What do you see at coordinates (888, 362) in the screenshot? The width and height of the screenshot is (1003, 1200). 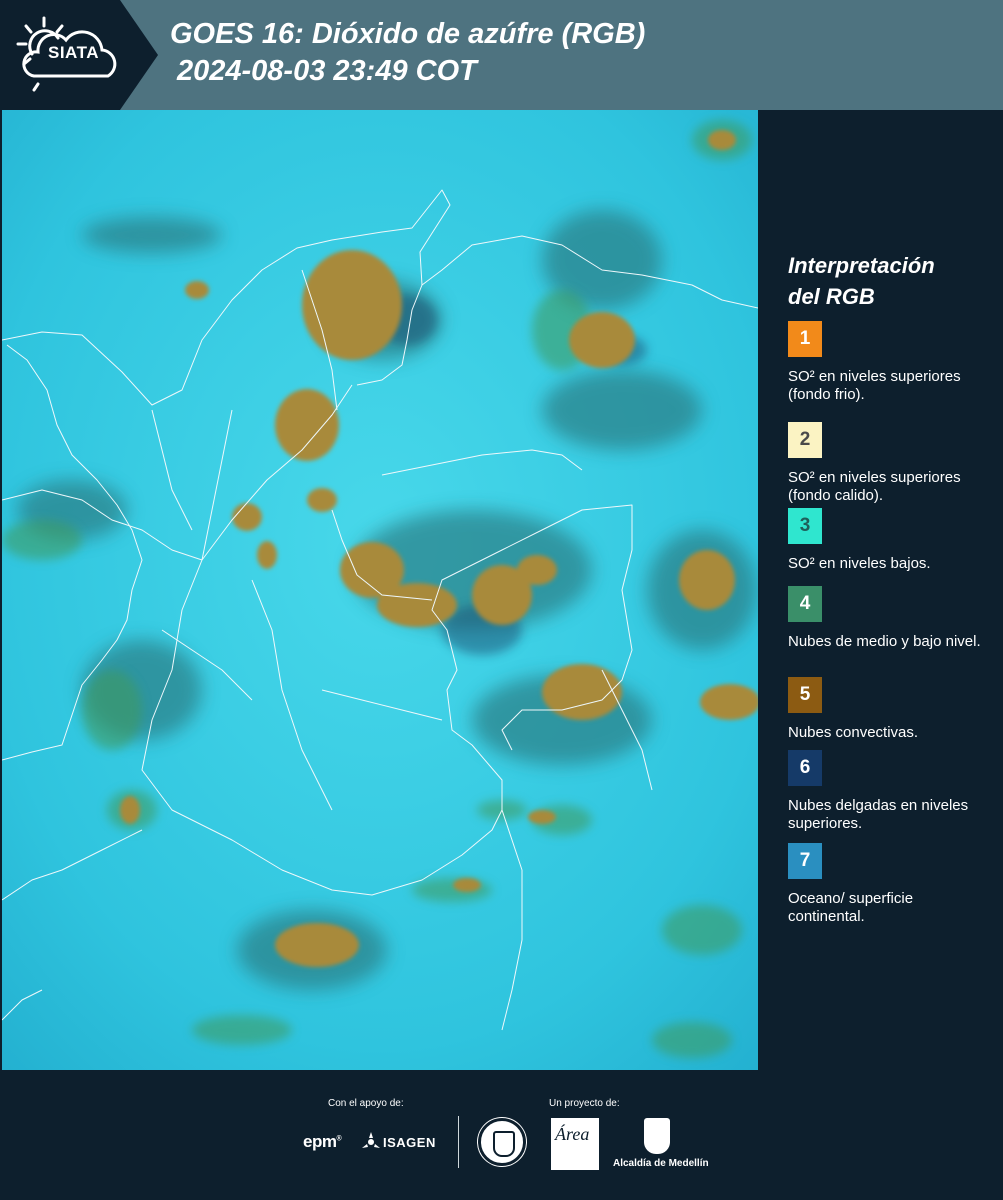 I see `legend-item: 1 SO² en niveles superiores (fondo frio).` at bounding box center [888, 362].